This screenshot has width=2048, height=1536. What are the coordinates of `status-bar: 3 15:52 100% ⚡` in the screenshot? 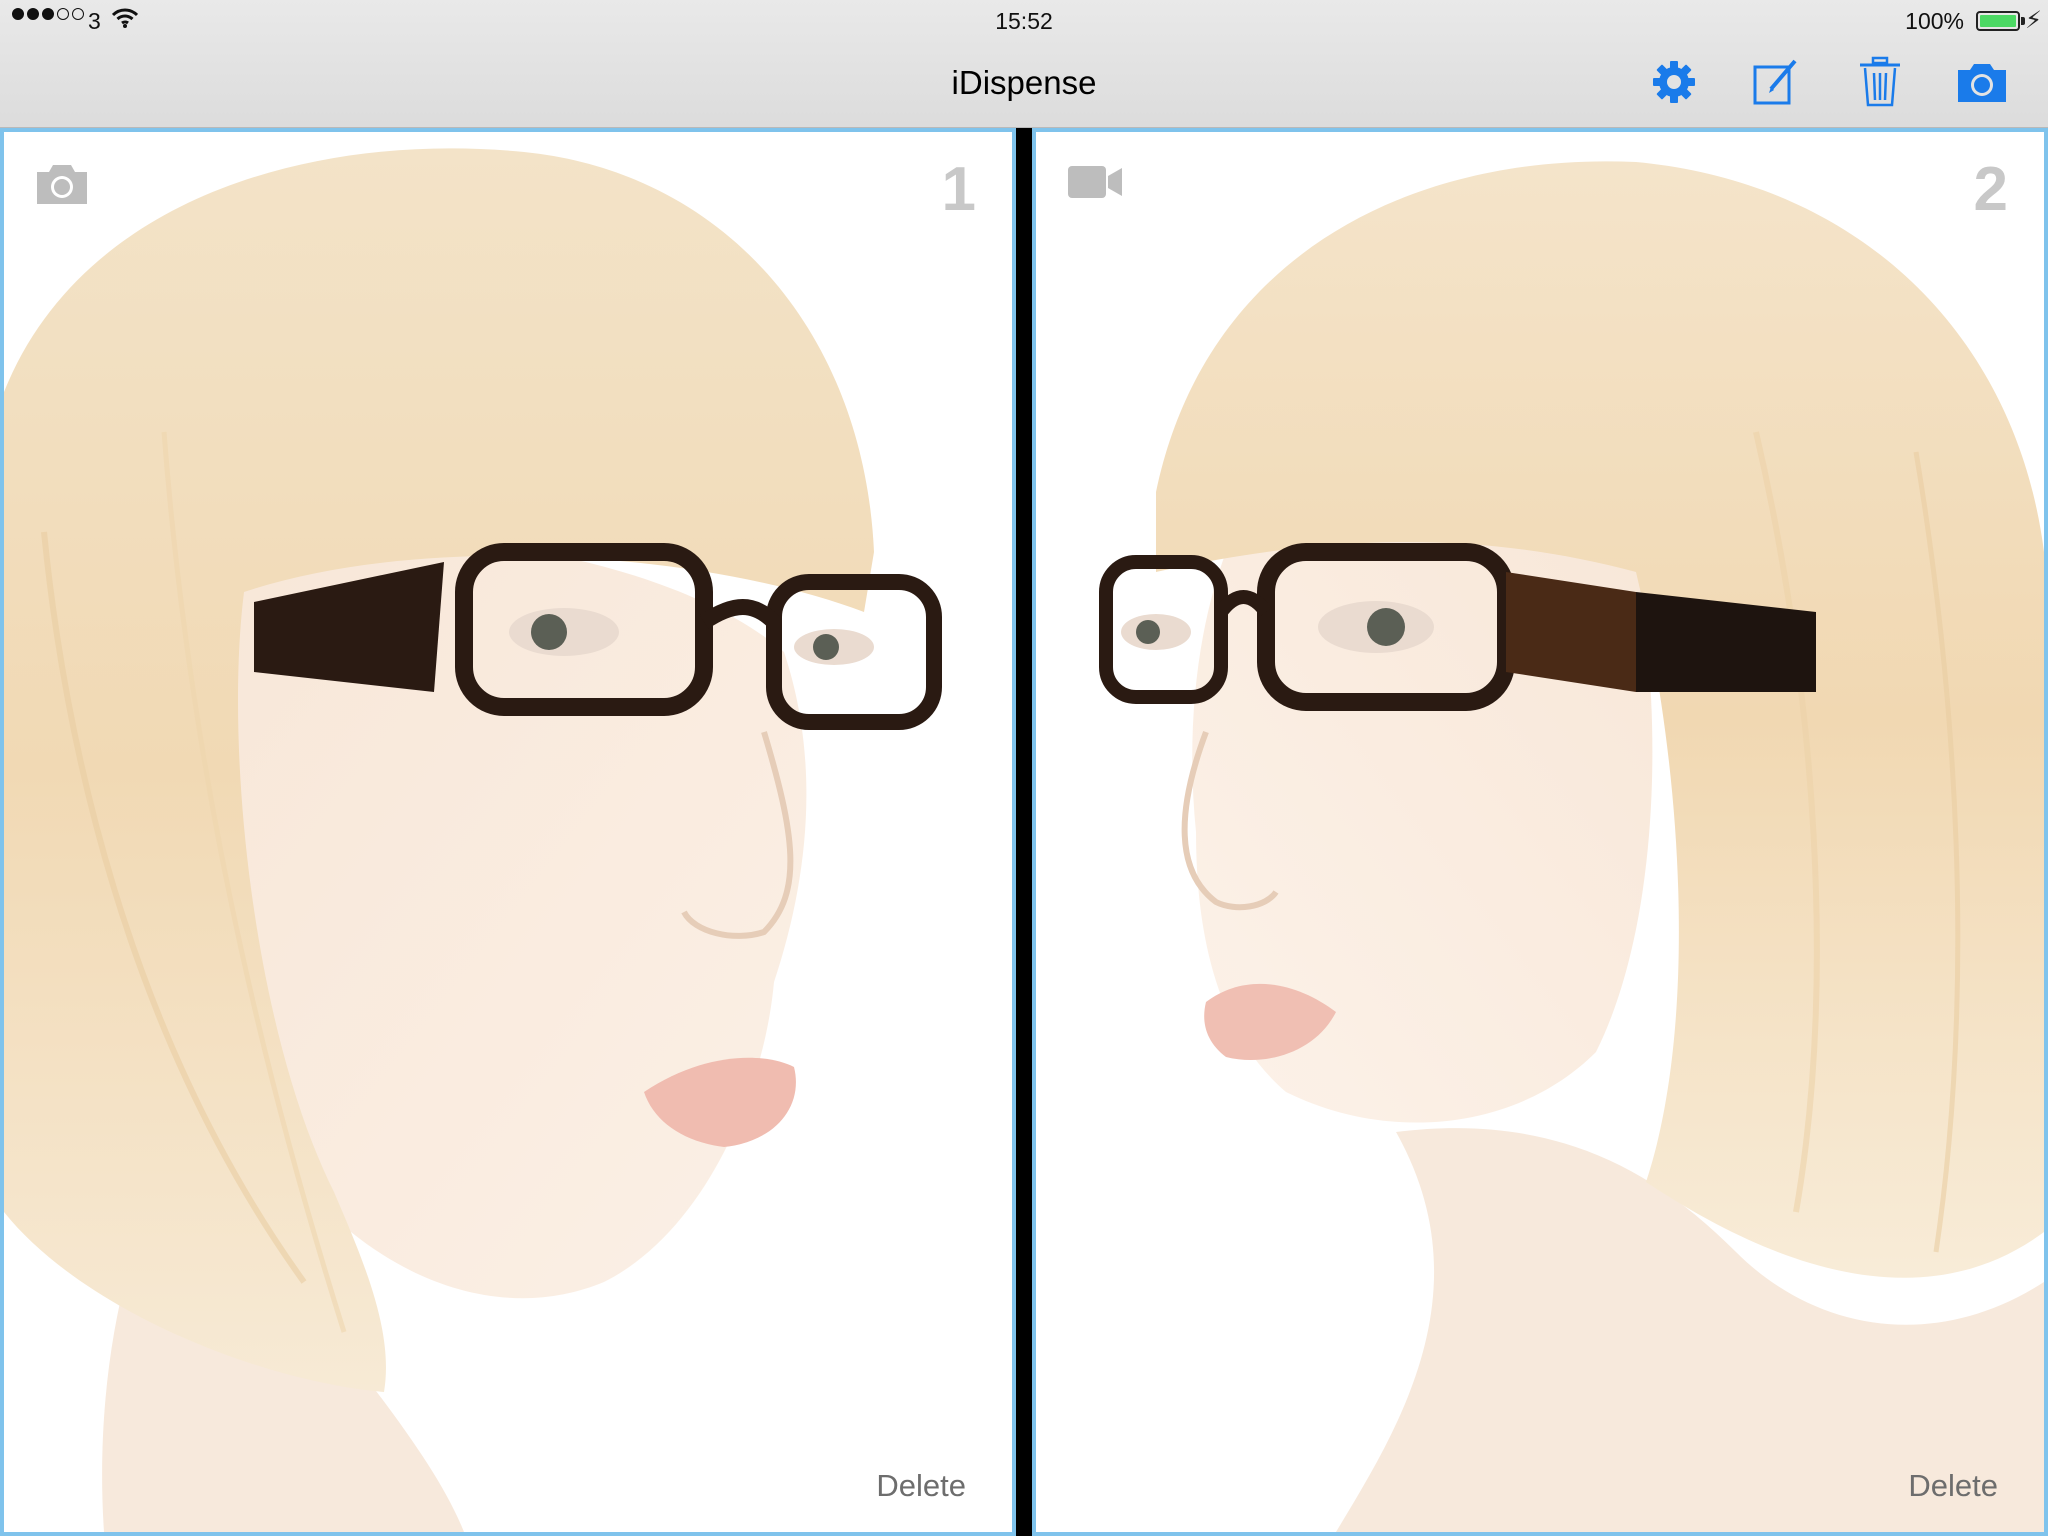 It's located at (1024, 20).